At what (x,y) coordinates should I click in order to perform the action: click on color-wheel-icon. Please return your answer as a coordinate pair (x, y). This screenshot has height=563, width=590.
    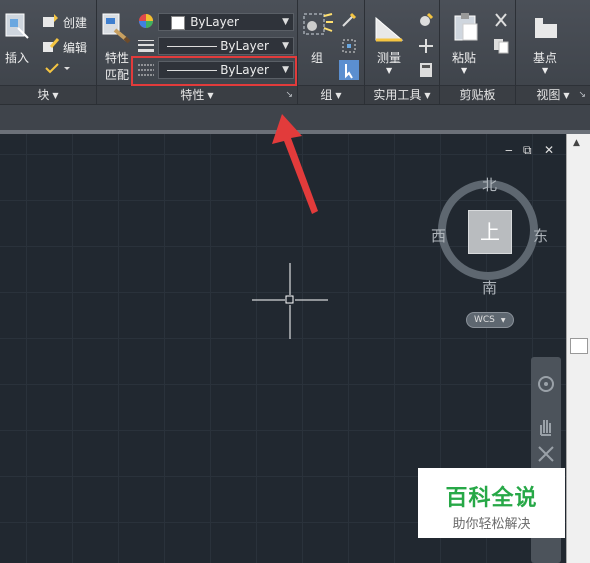
    Looking at the image, I should click on (146, 21).